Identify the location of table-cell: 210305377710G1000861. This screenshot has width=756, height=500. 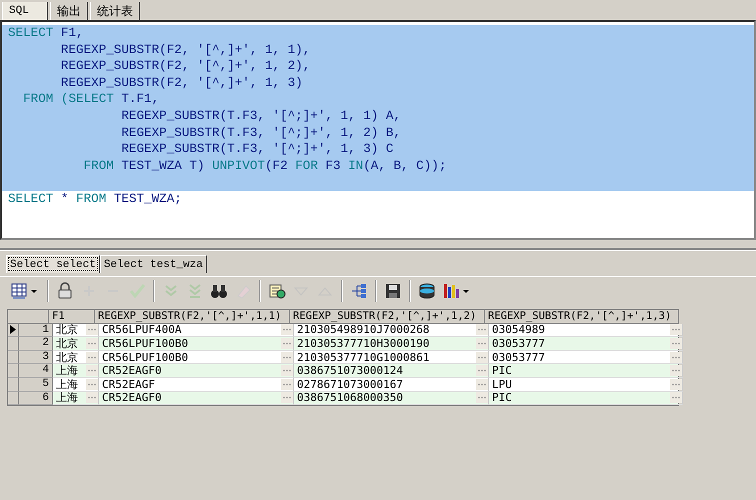
(363, 357).